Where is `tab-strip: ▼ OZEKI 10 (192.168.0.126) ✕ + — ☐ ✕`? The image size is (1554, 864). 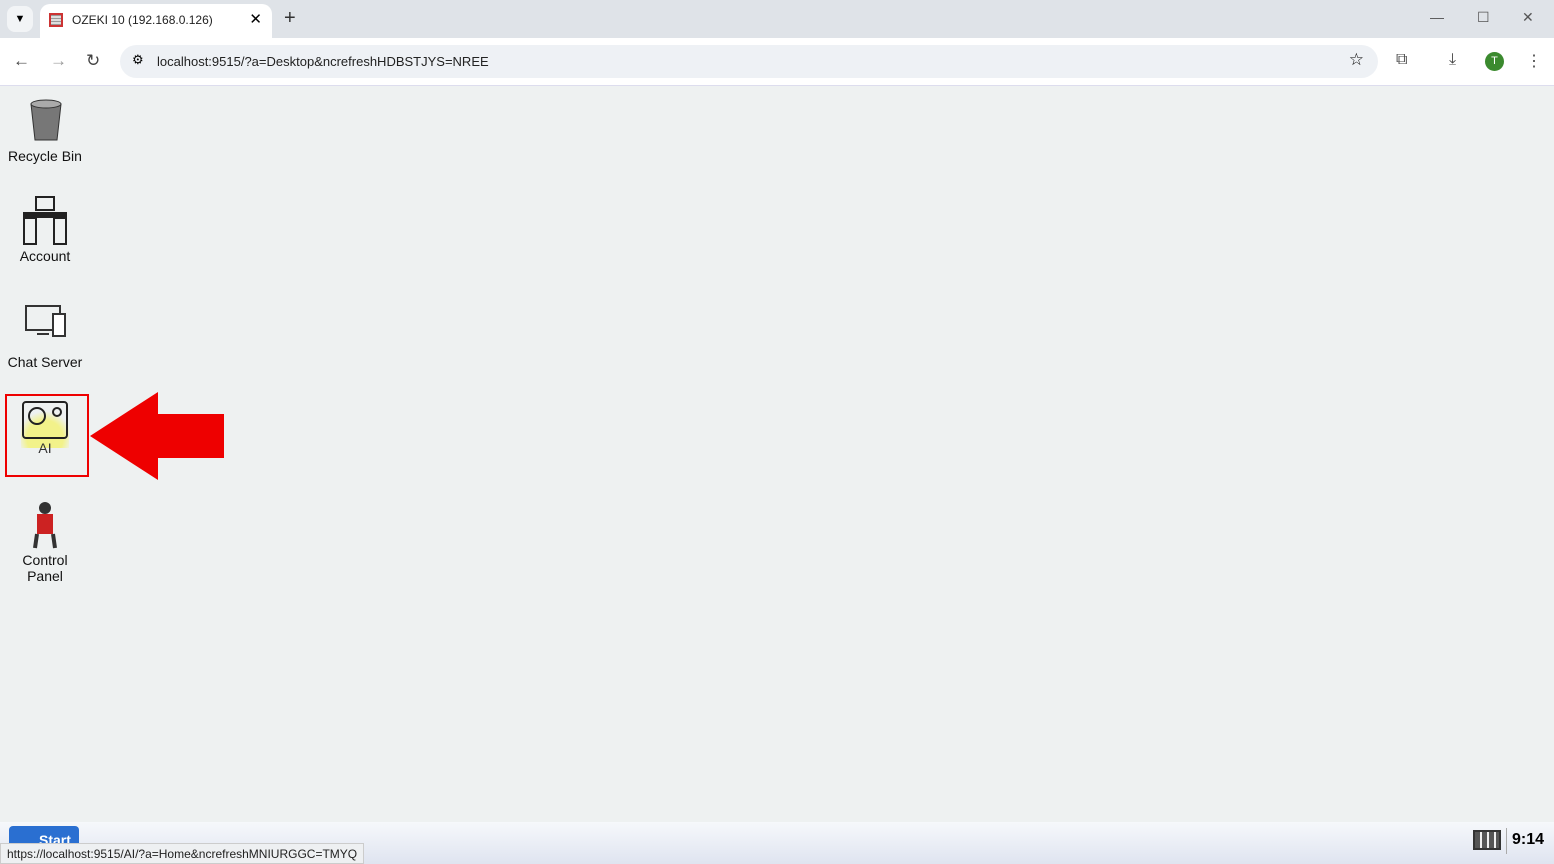
tab-strip: ▼ OZEKI 10 (192.168.0.126) ✕ + — ☐ ✕ is located at coordinates (777, 19).